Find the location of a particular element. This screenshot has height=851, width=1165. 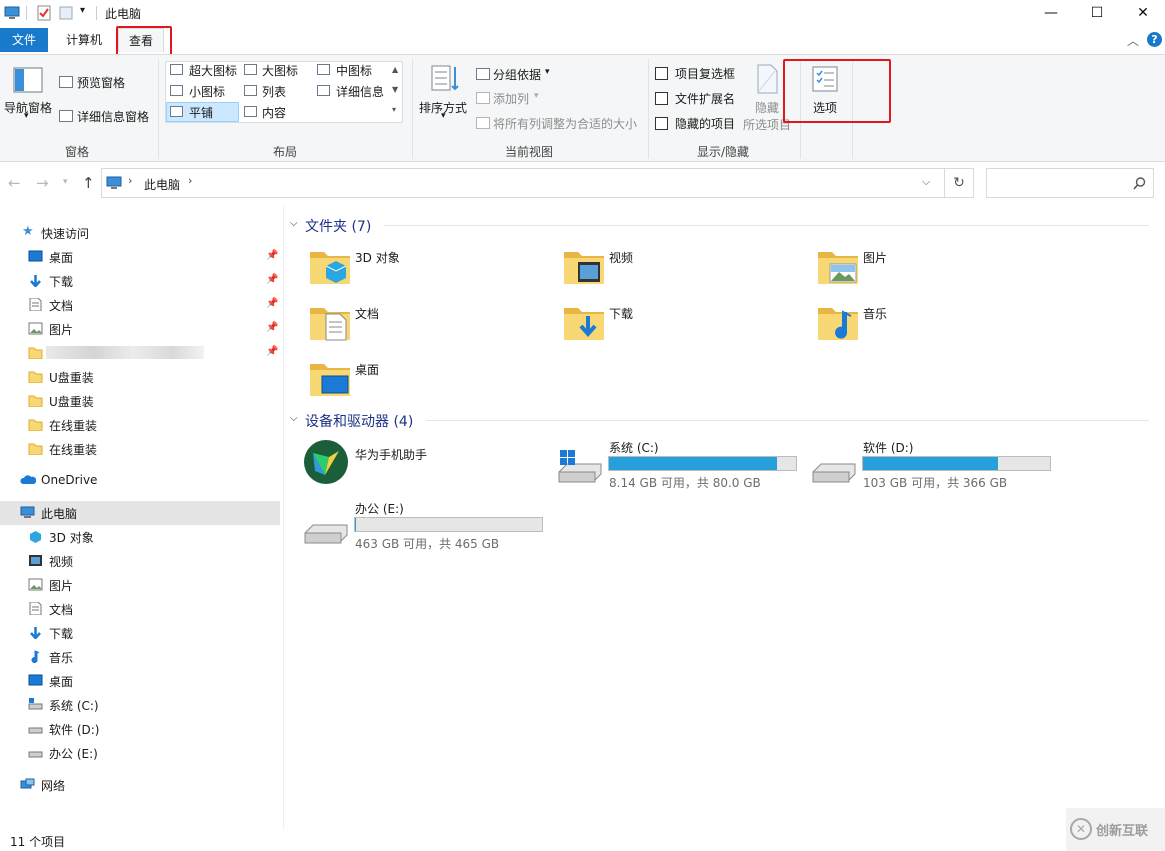

address-dropdown-icon: ⌵ is located at coordinates (926, 182).